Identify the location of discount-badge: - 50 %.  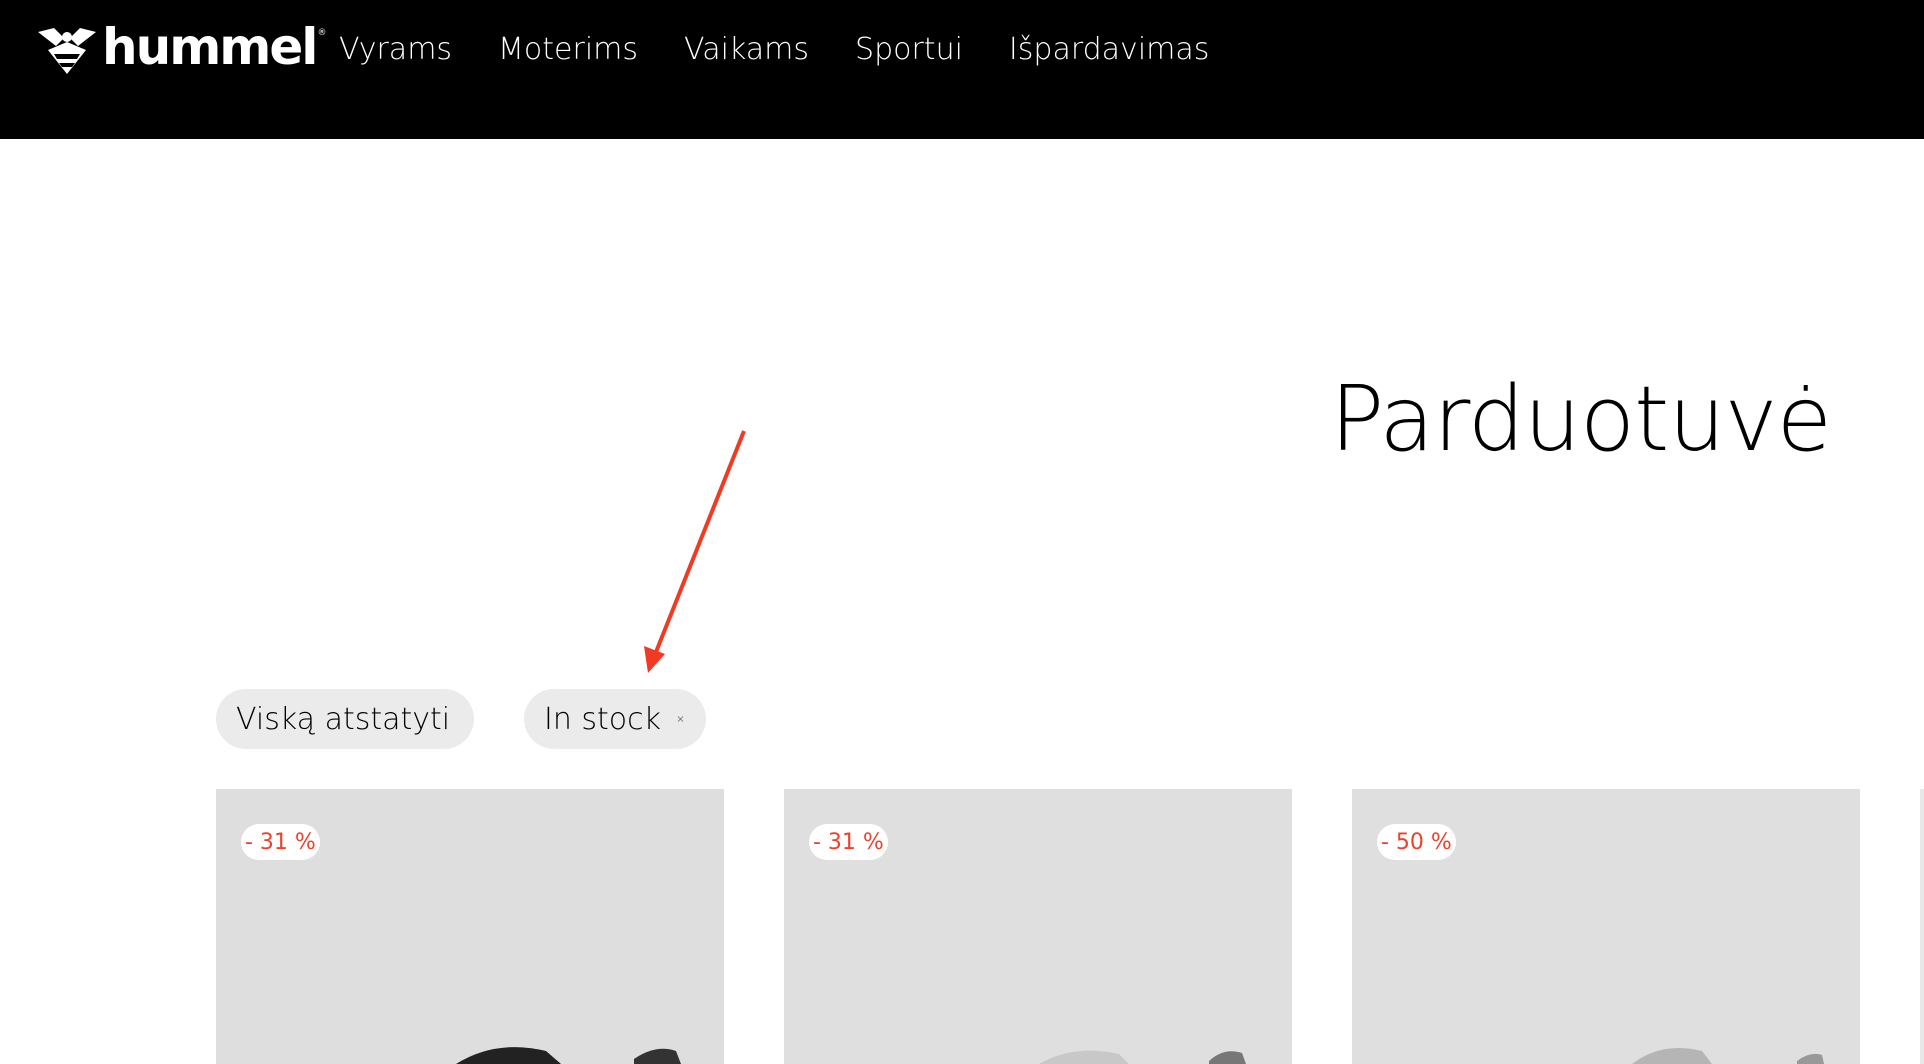
(1416, 842).